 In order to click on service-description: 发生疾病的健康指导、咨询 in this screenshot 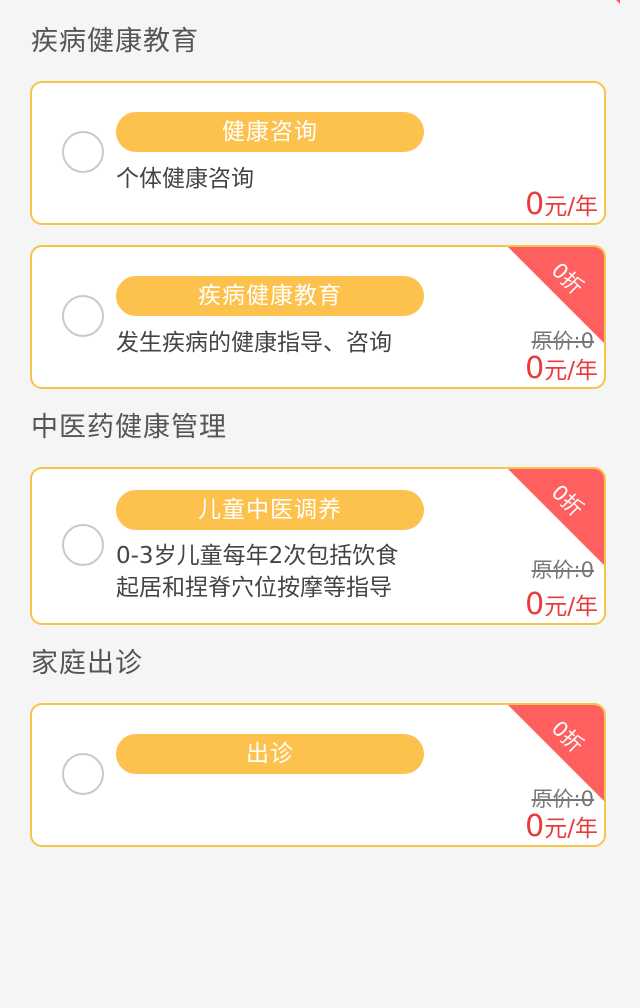, I will do `click(281, 343)`.